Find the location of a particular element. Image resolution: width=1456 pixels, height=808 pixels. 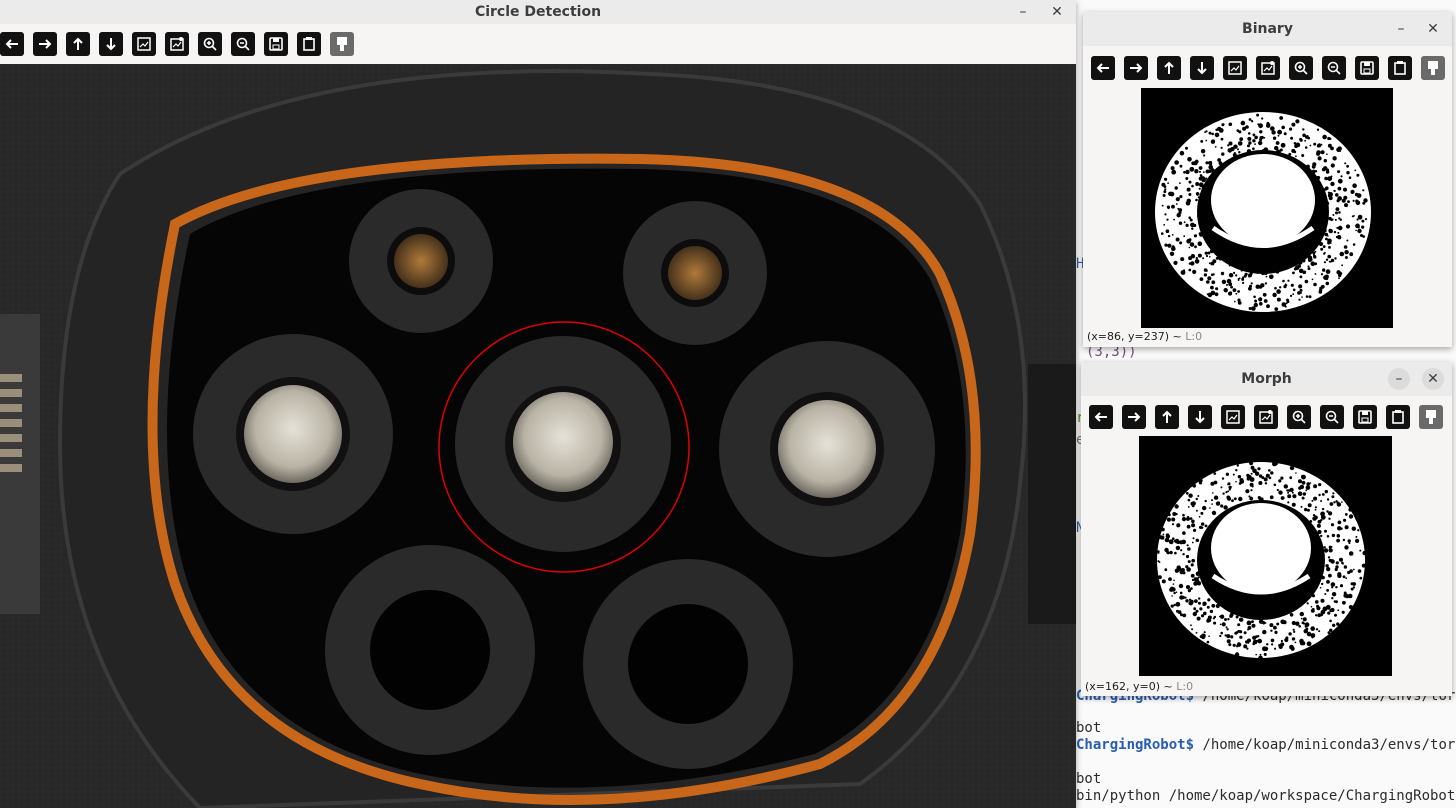

morph-window: Morph – ✕ (x=162, y=0) ~ L:0 is located at coordinates (1266, 529).